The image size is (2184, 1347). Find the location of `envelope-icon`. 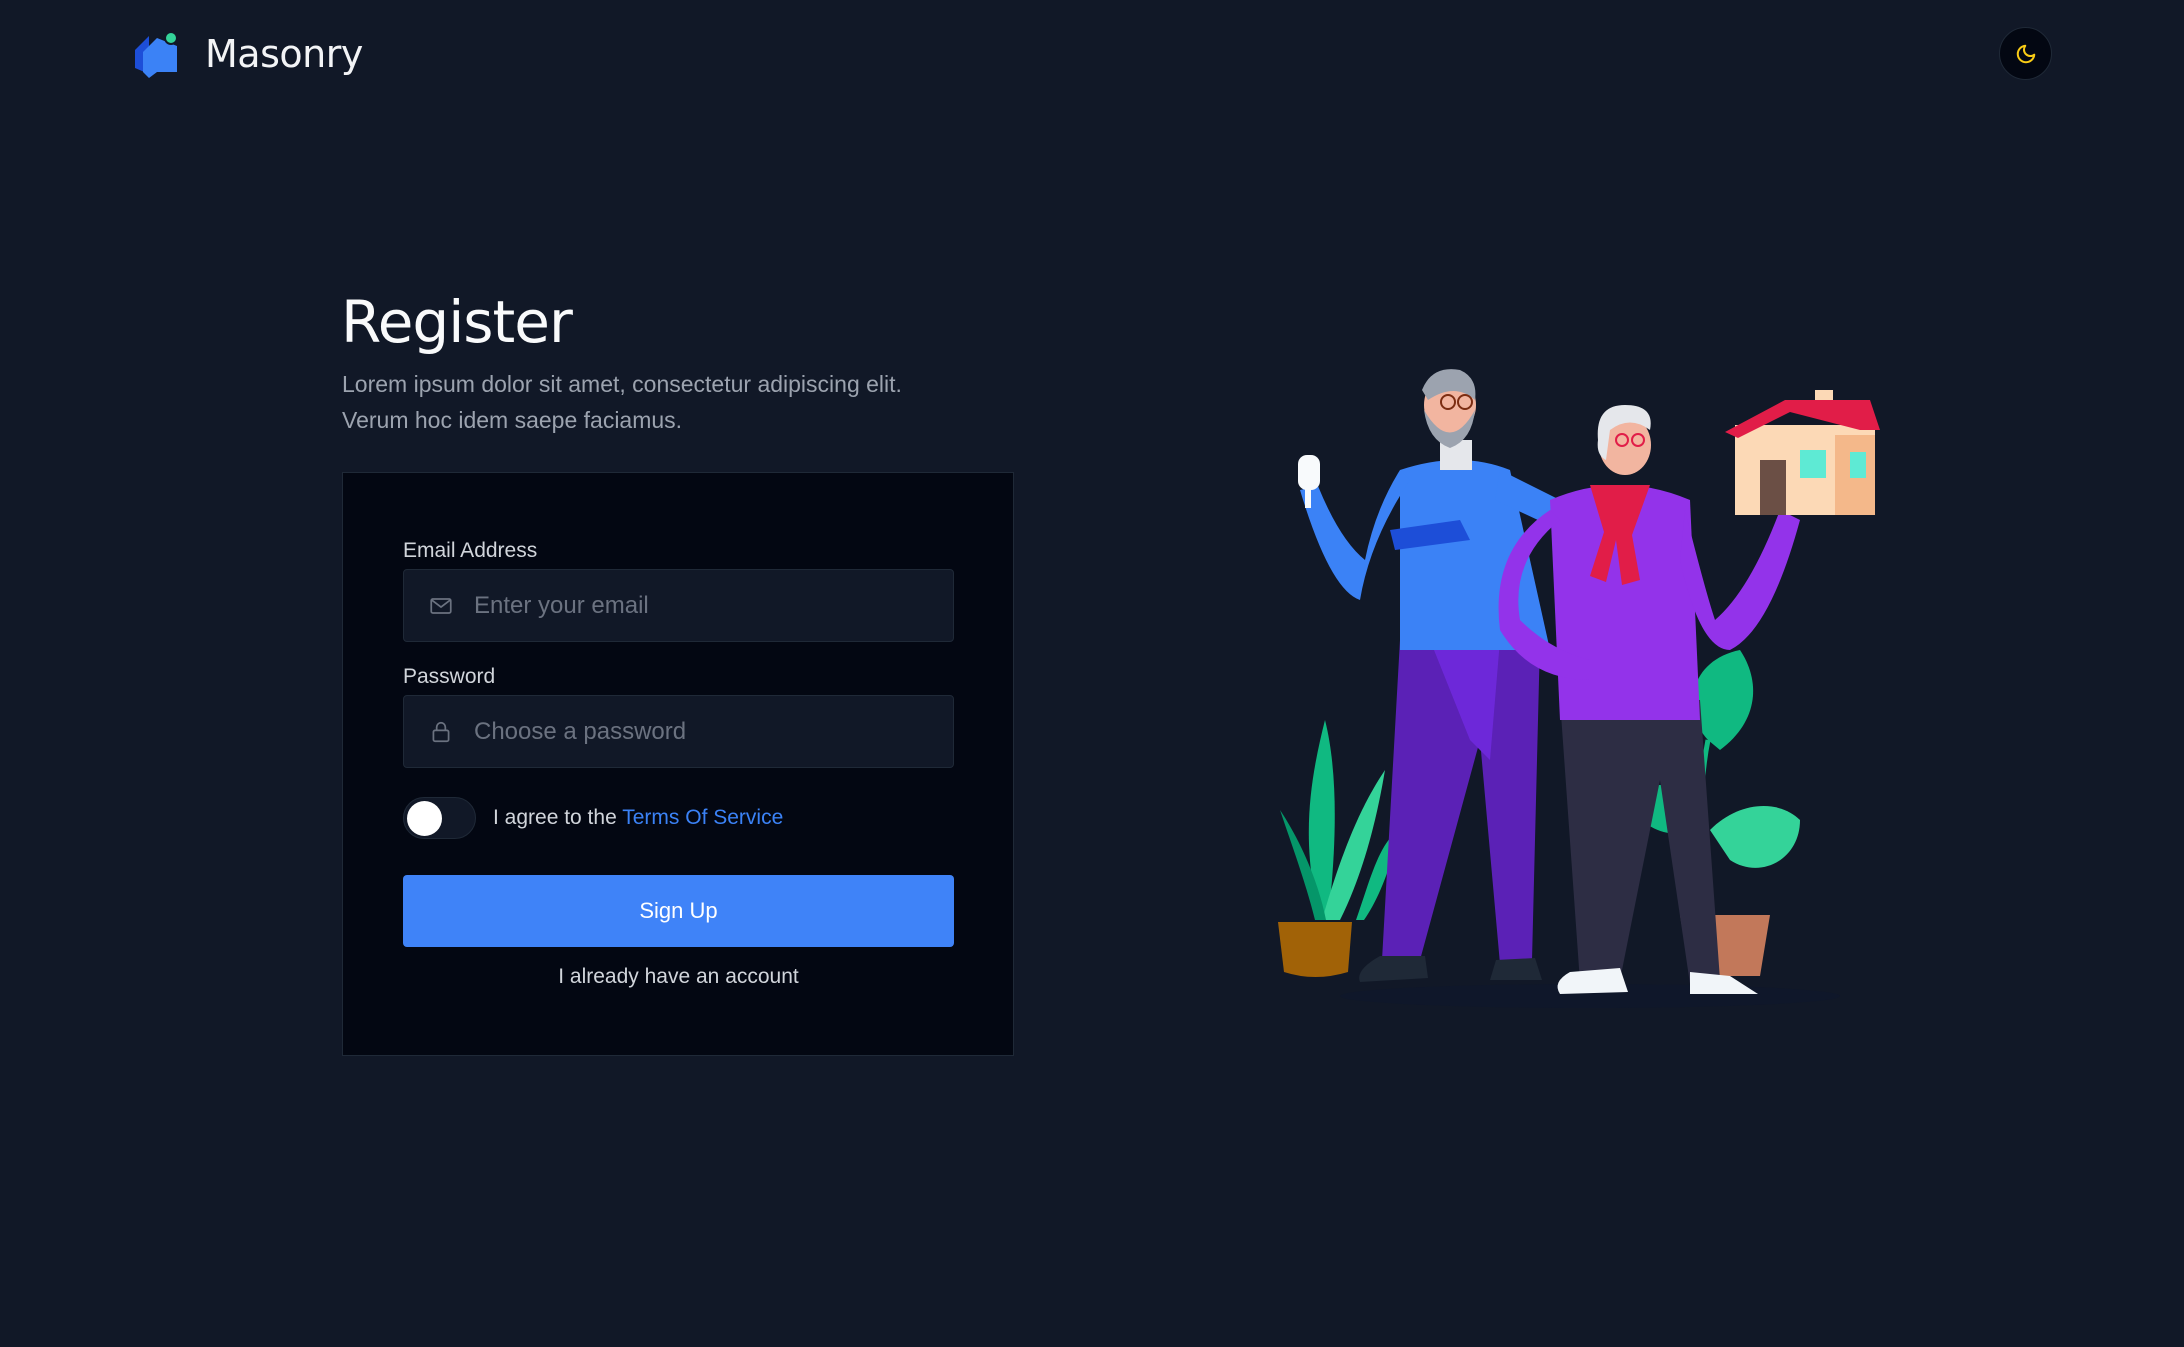

envelope-icon is located at coordinates (441, 605).